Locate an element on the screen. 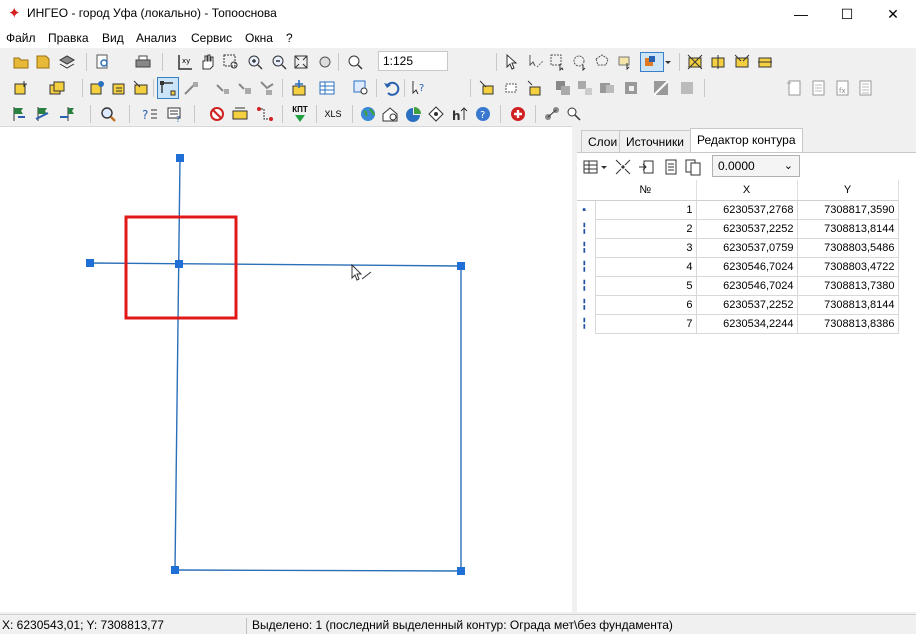 The image size is (916, 634). search-icon is located at coordinates (108, 114).